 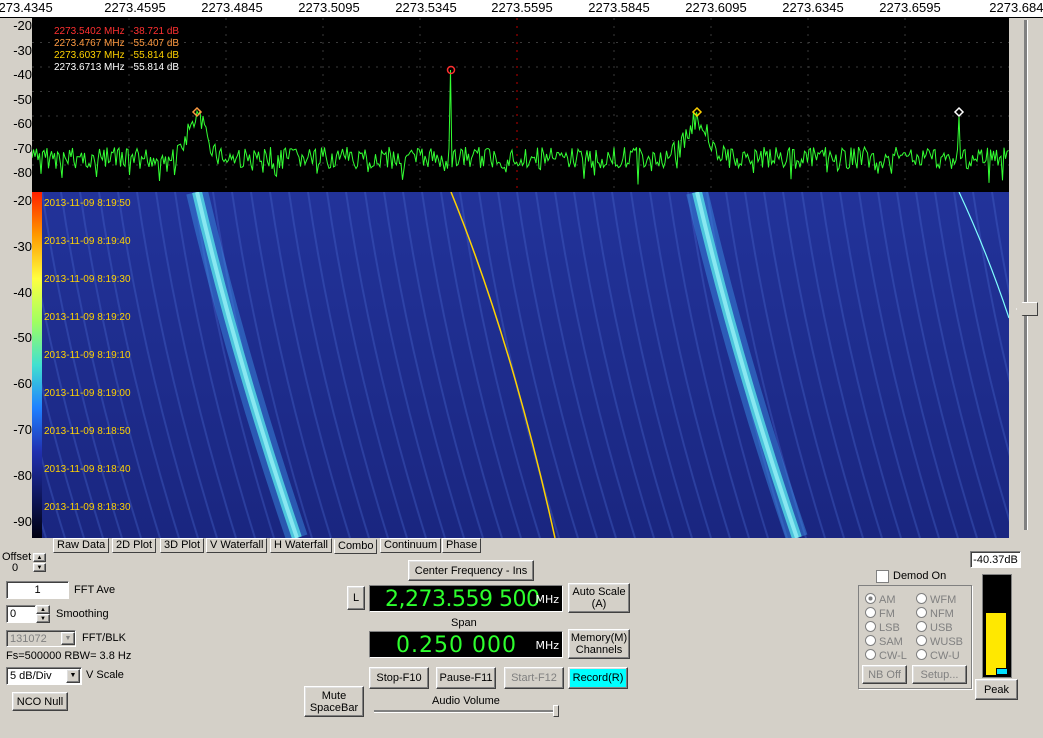 What do you see at coordinates (520, 127) in the screenshot?
I see `spectrum-trace` at bounding box center [520, 127].